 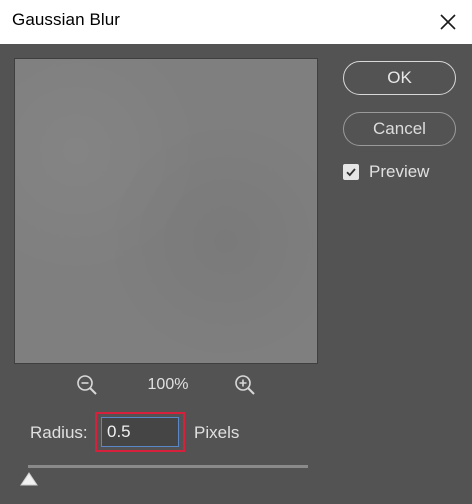 I want to click on radius-slider-track, so click(x=168, y=466).